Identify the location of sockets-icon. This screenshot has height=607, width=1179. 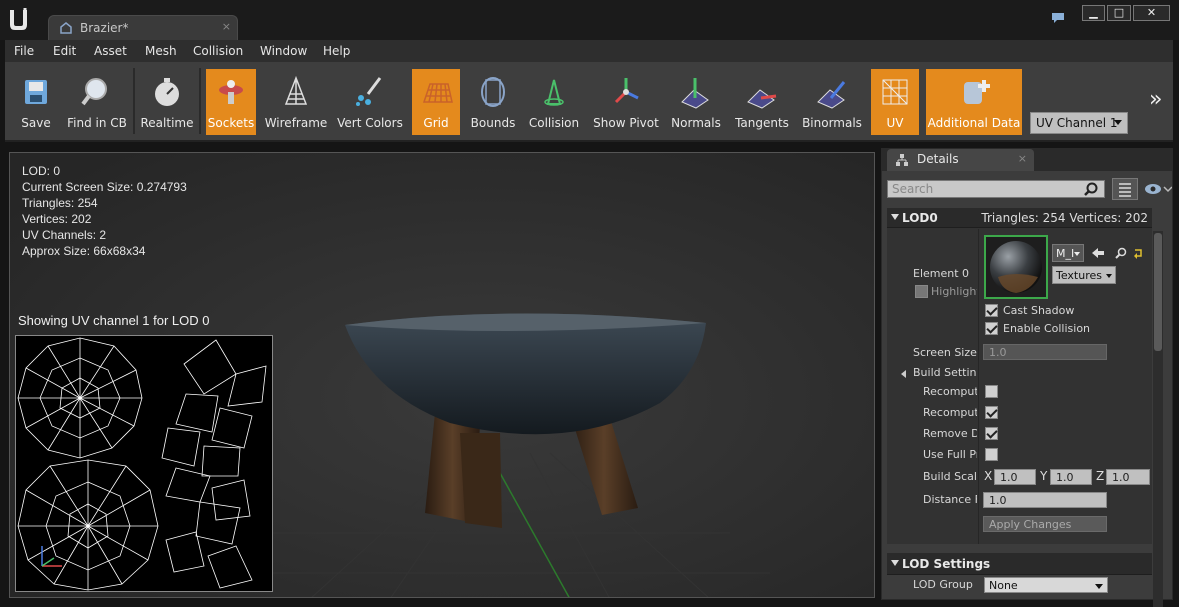
(231, 92).